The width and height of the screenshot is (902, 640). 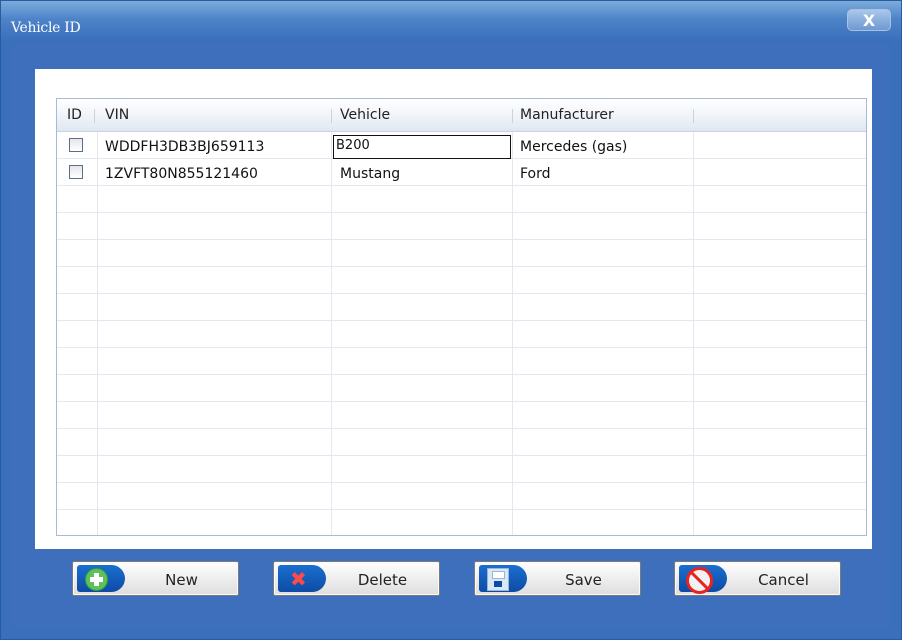 I want to click on cancel-button-label: Cancel, so click(x=783, y=580).